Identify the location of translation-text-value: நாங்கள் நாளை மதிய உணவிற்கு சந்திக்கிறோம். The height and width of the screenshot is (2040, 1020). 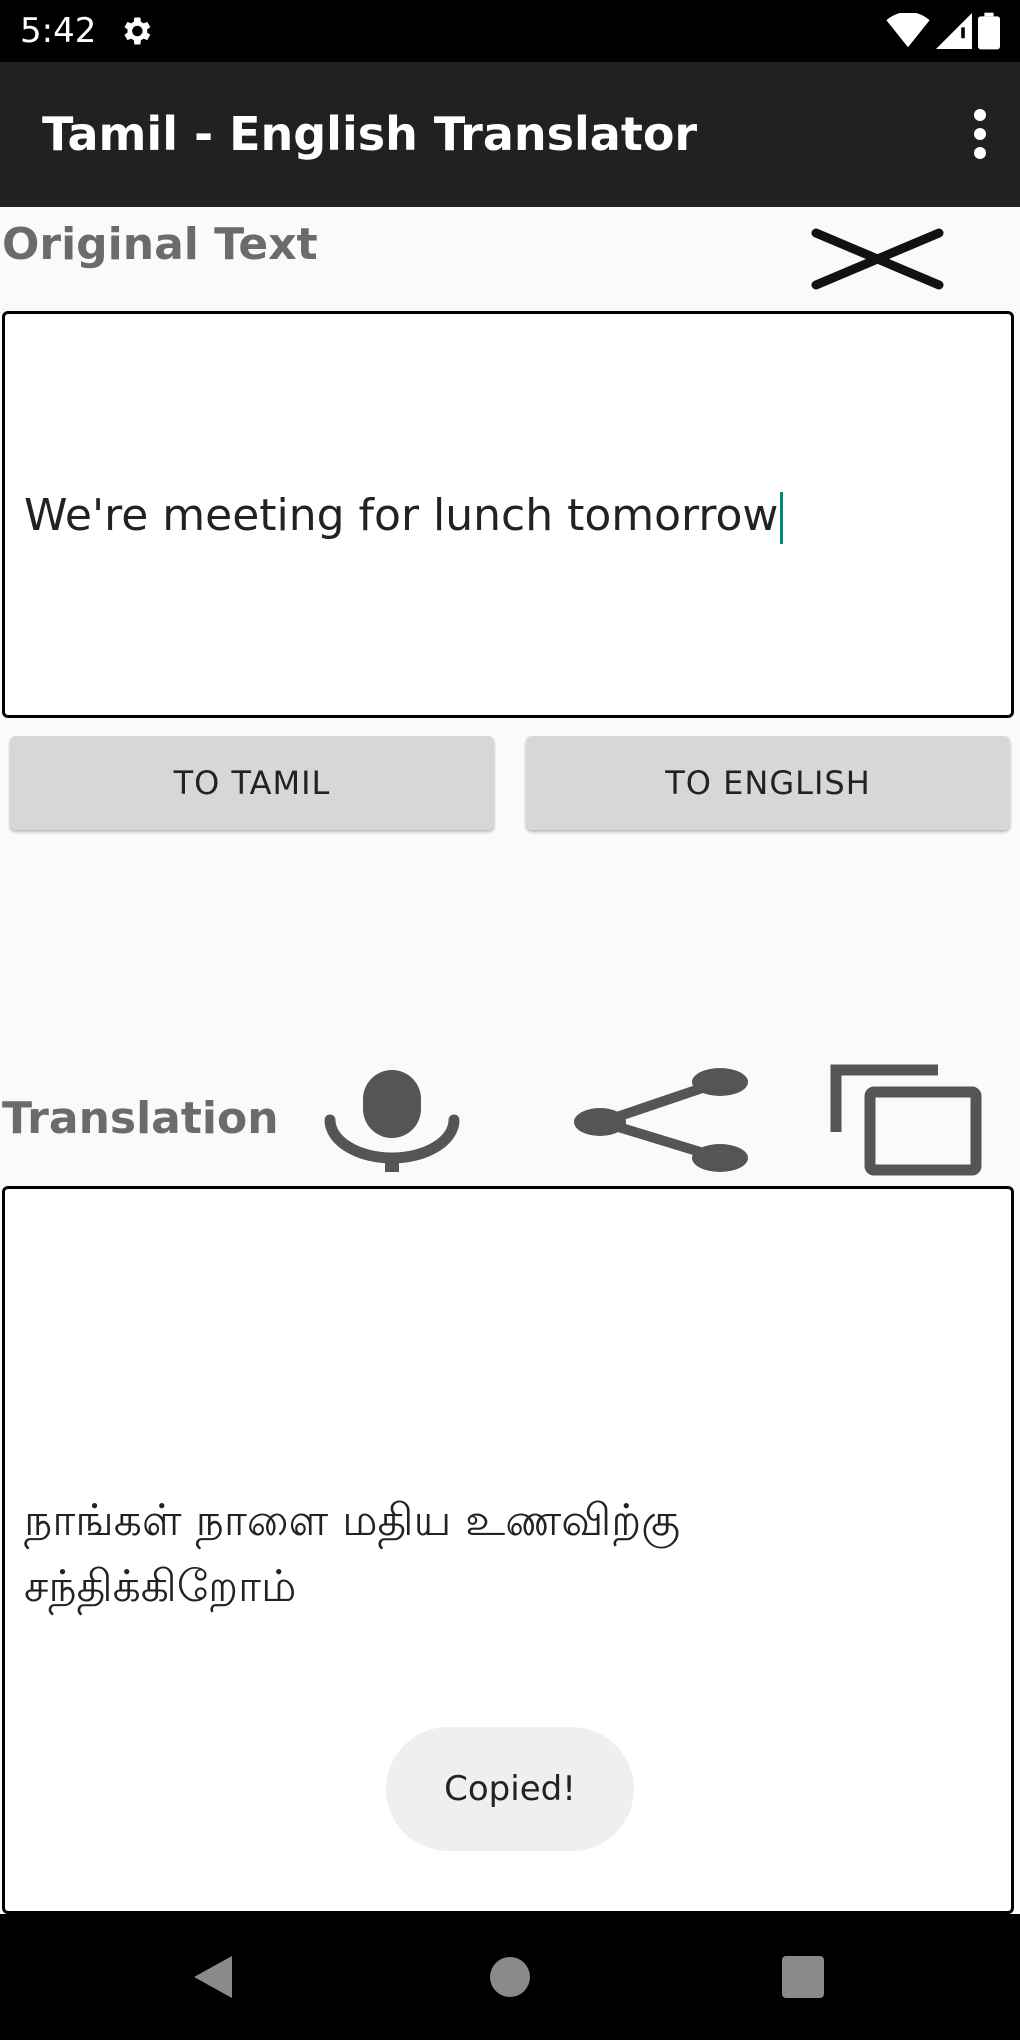
(352, 1553).